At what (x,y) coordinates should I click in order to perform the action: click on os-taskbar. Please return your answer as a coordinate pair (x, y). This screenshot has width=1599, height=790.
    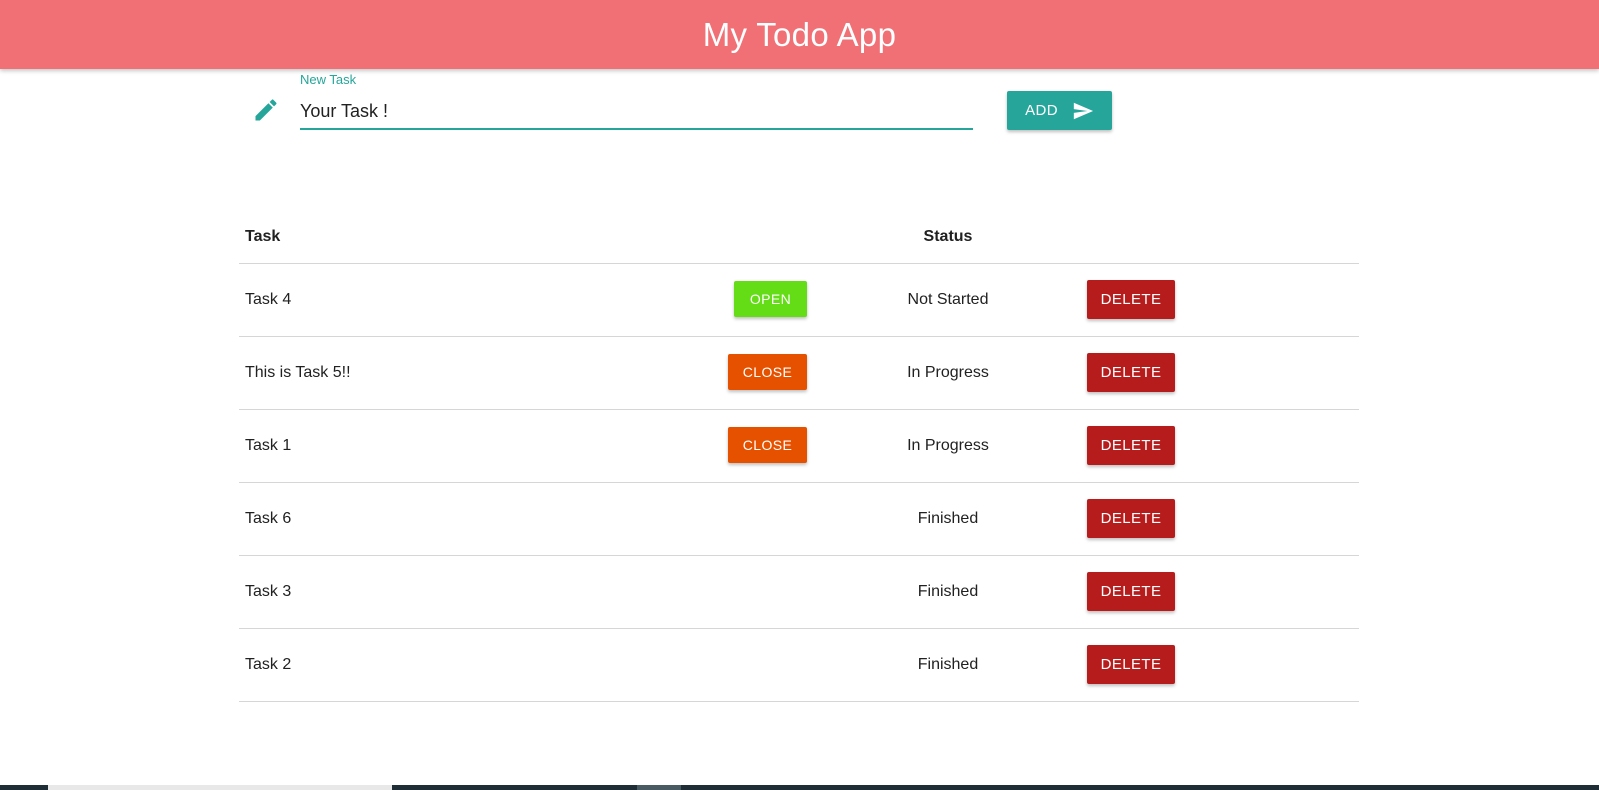
    Looking at the image, I should click on (799, 787).